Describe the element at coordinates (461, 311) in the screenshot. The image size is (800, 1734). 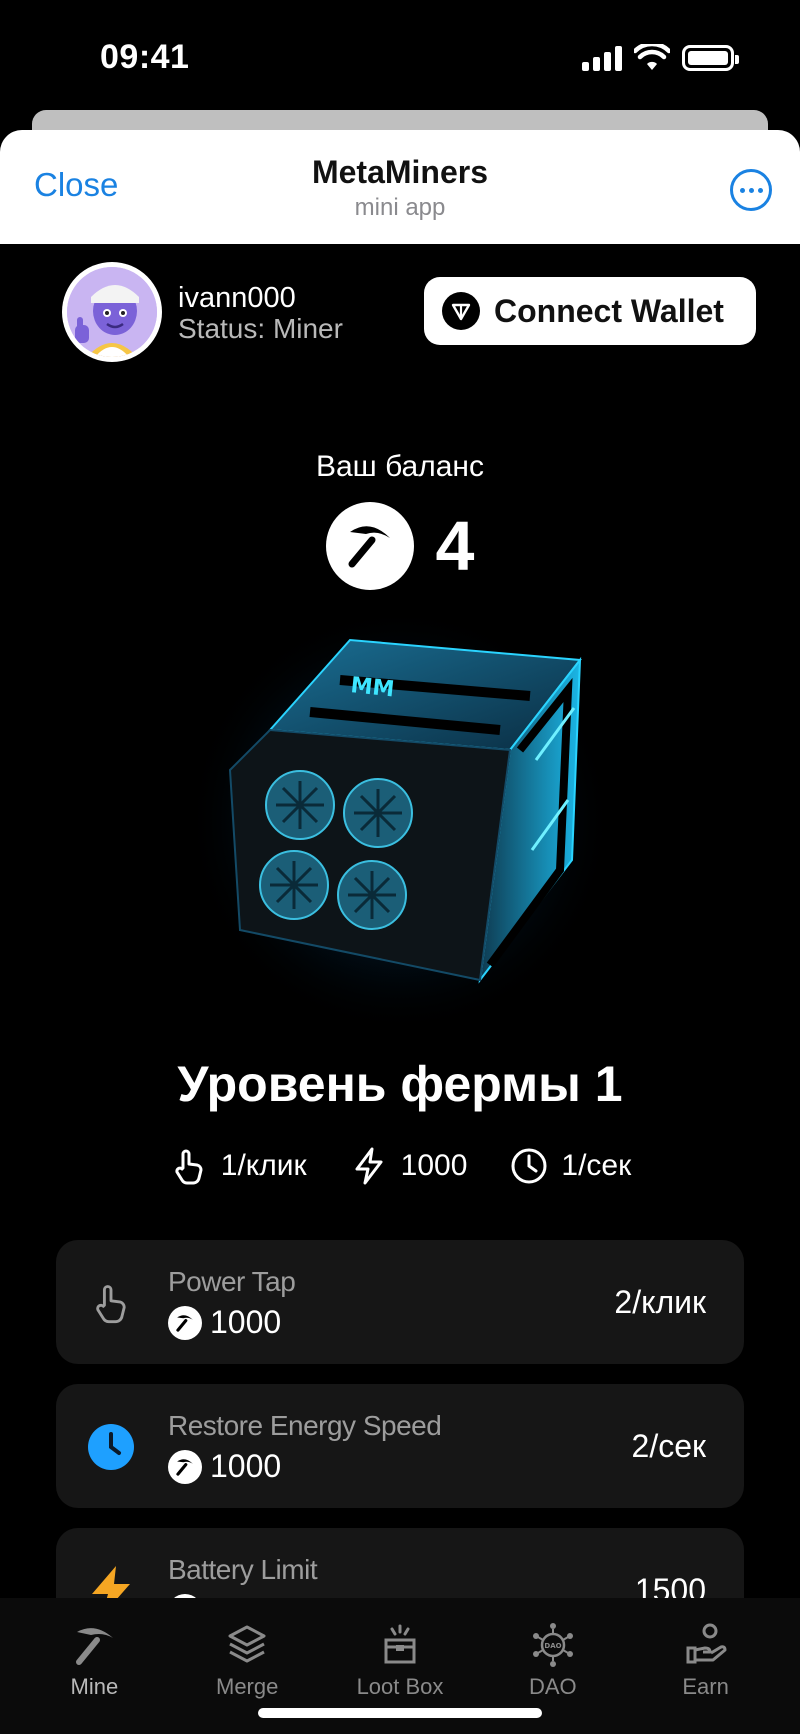
I see `ton-wallet-icon` at that location.